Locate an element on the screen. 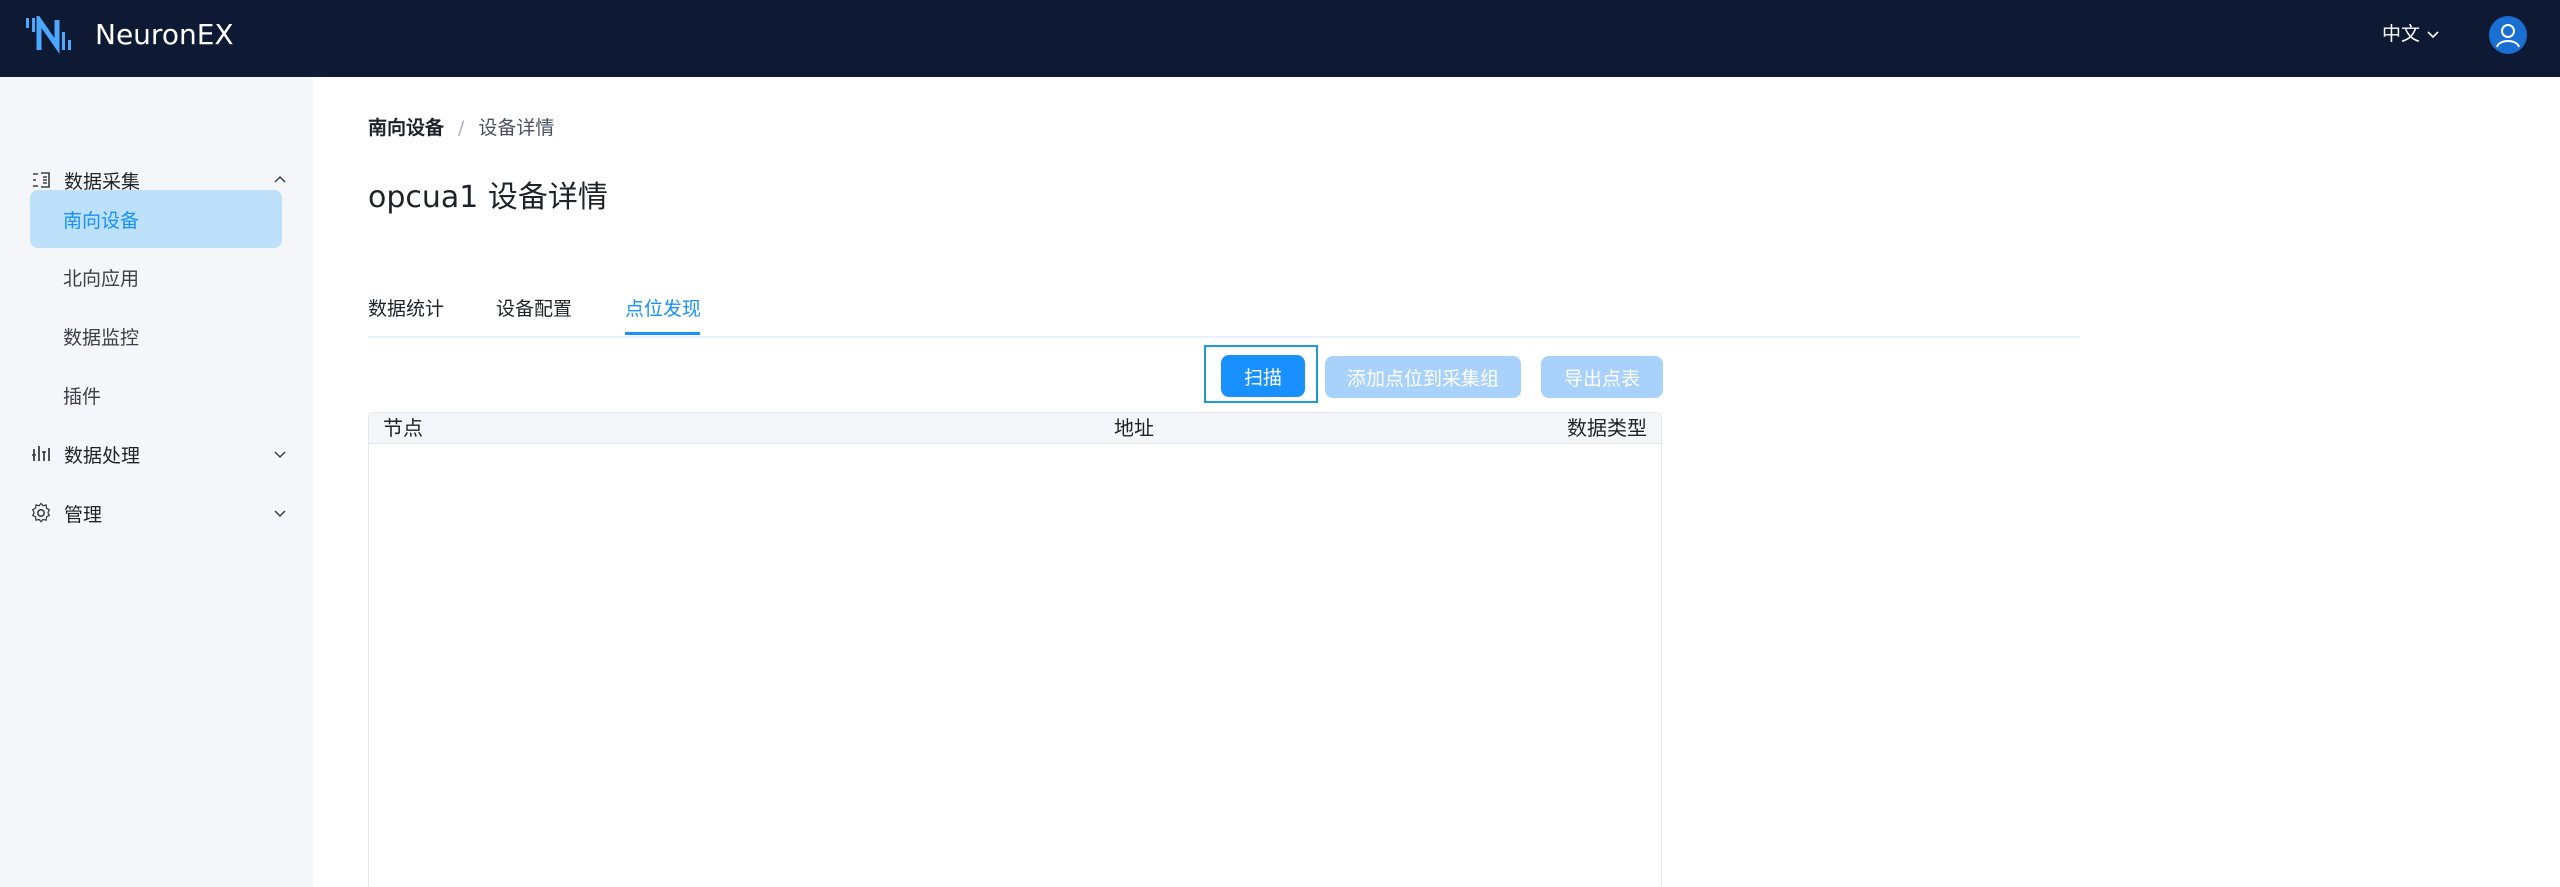 The width and height of the screenshot is (2560, 887). sidebar-item-label: 北向应用 is located at coordinates (101, 278).